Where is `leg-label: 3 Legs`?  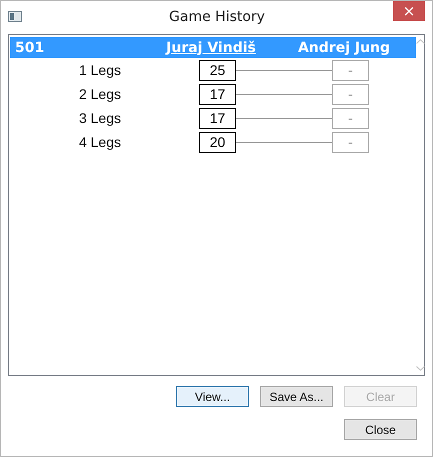
leg-label: 3 Legs is located at coordinates (99, 118).